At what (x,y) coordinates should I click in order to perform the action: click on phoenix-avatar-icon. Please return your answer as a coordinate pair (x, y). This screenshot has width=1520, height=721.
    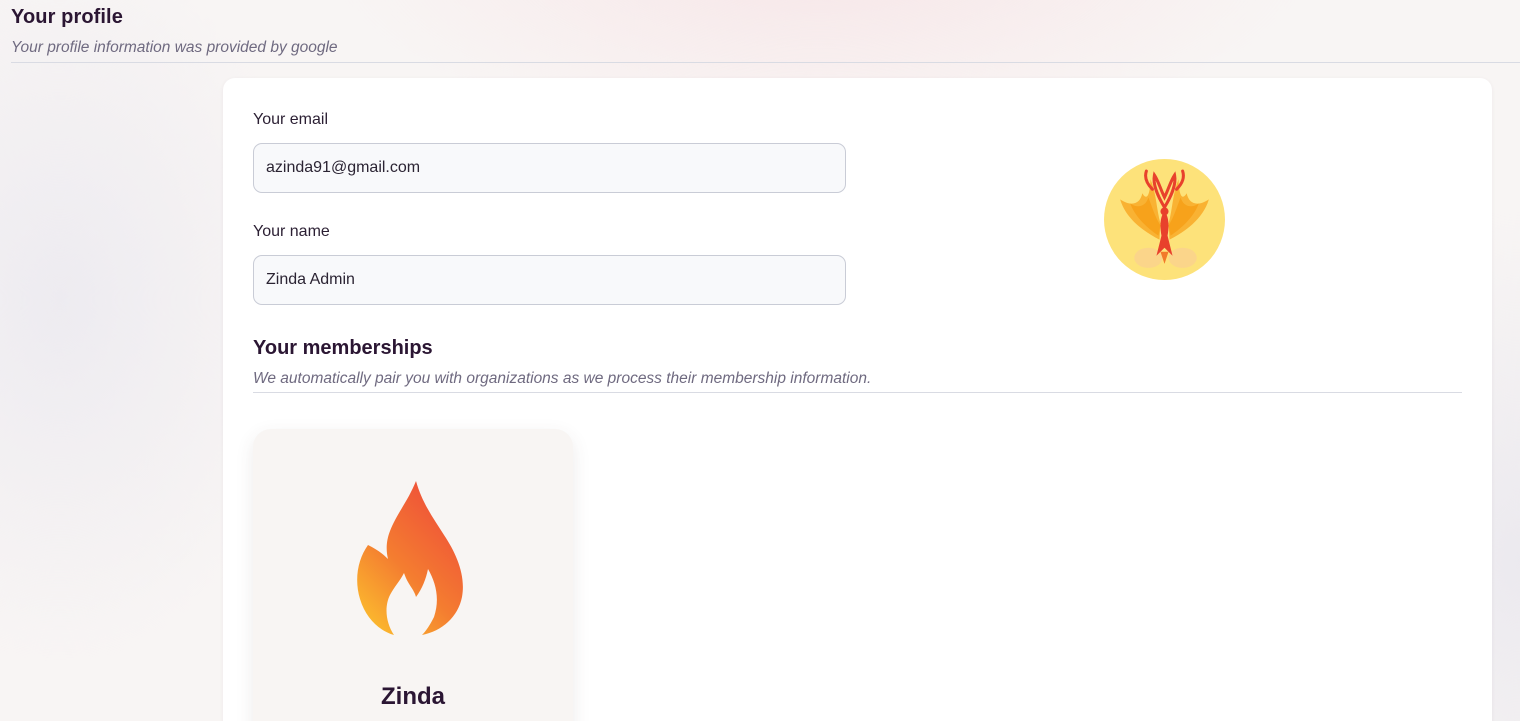
    Looking at the image, I should click on (1164, 219).